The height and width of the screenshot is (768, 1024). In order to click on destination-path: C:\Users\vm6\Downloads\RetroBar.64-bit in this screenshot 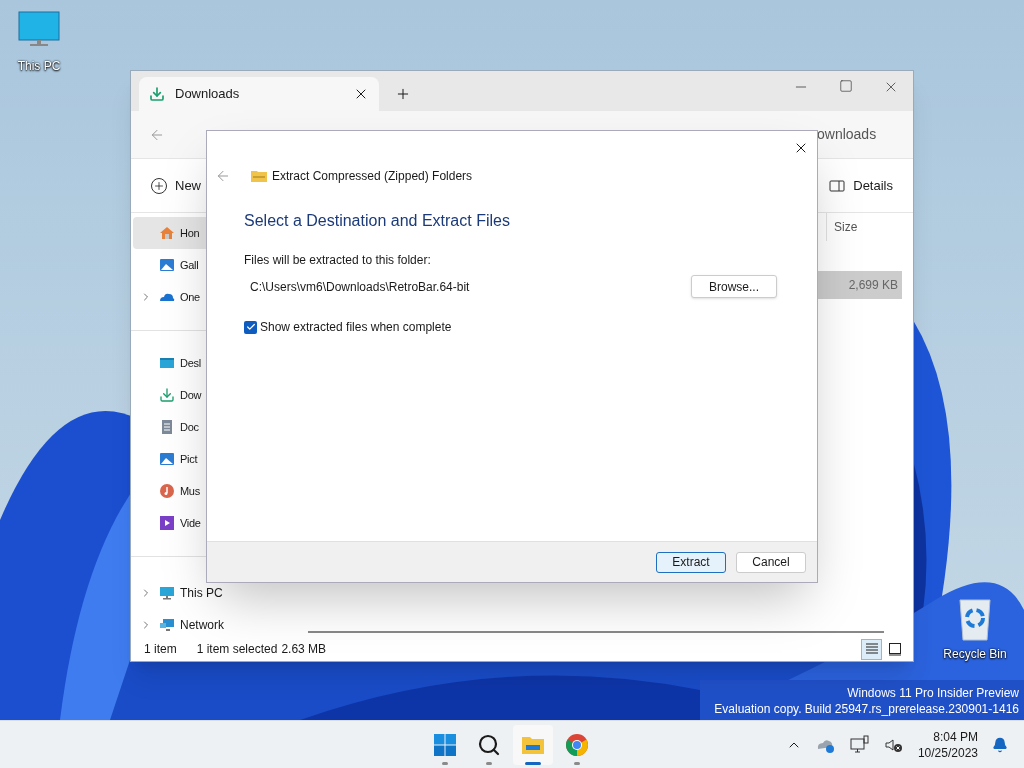, I will do `click(360, 287)`.